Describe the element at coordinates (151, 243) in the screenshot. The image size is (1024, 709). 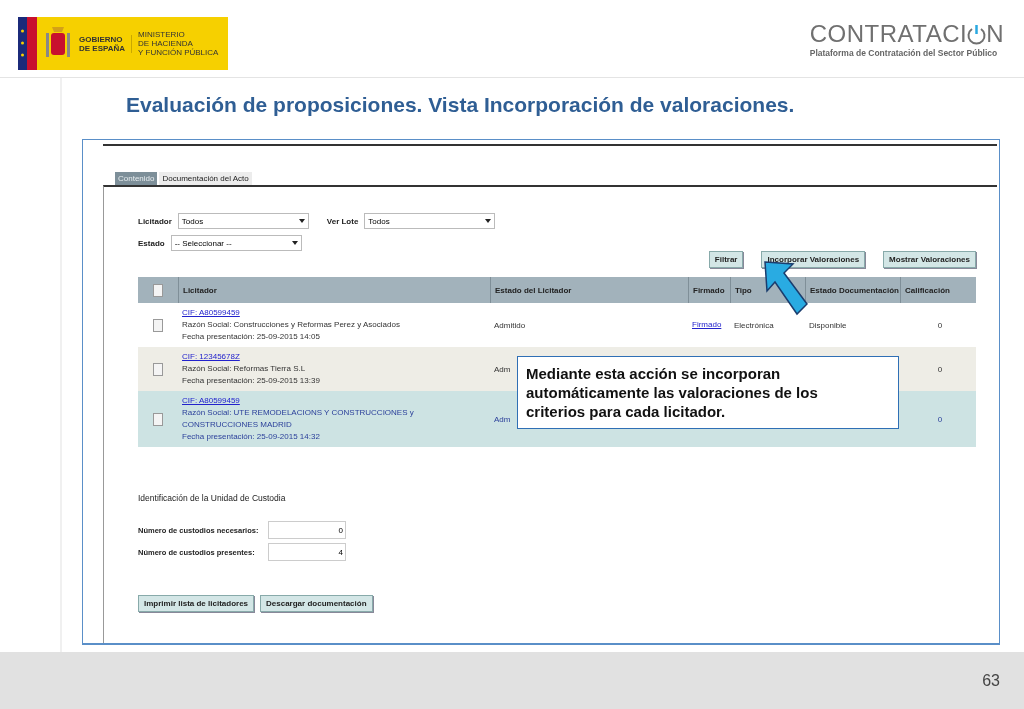
I see `filter-label: Estado` at that location.